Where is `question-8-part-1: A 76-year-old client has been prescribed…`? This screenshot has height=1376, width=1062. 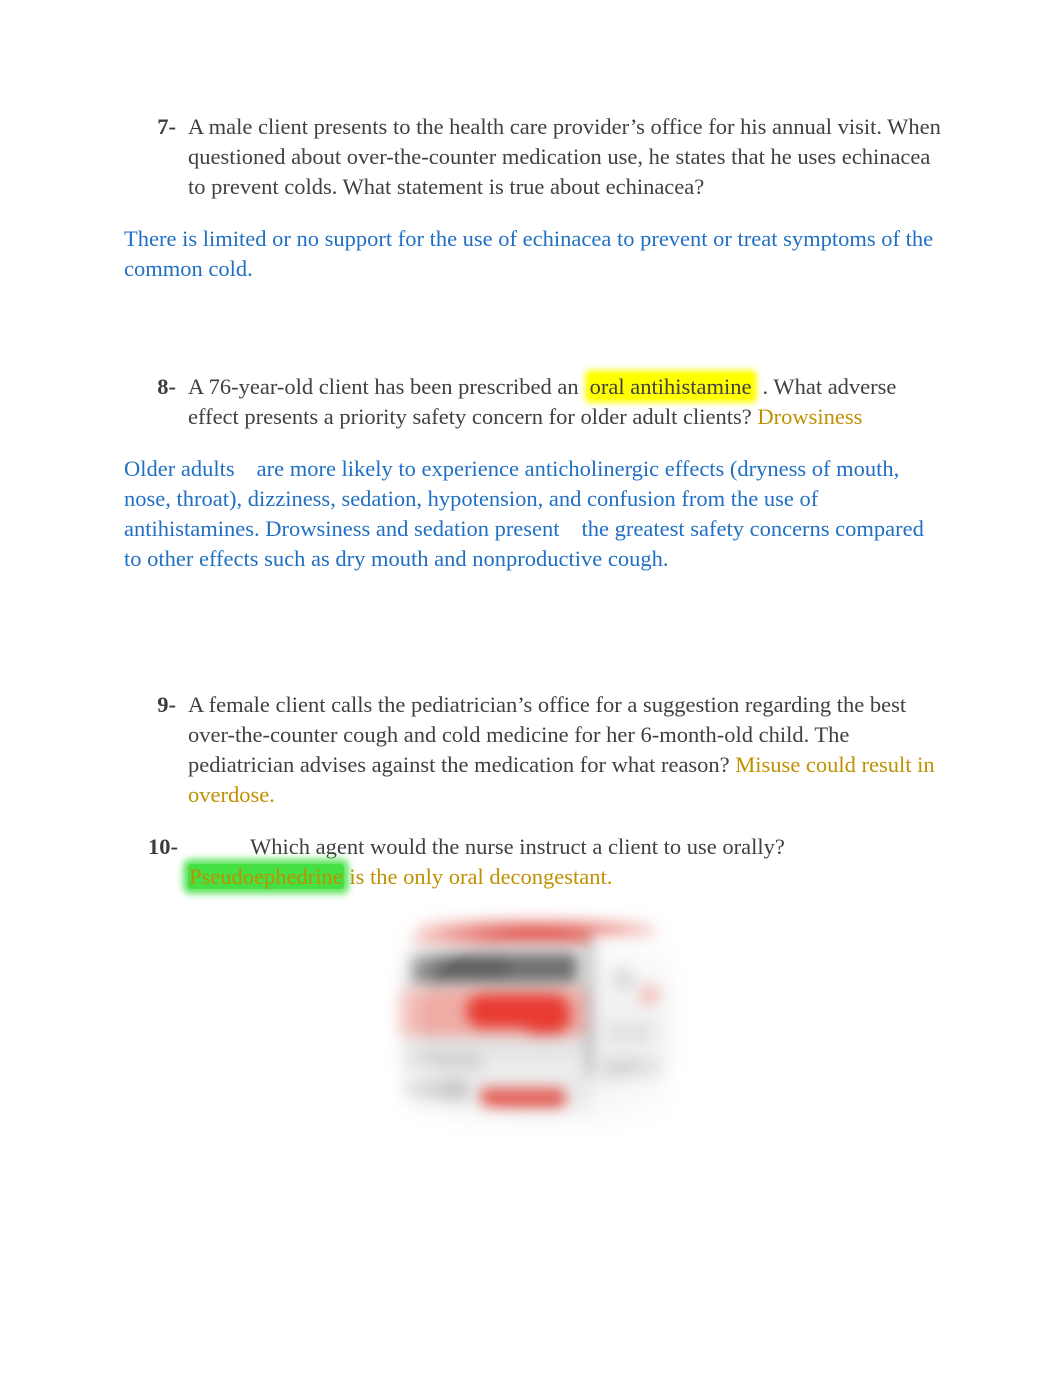
question-8-part-1: A 76-year-old client has been prescribed… is located at coordinates (383, 386).